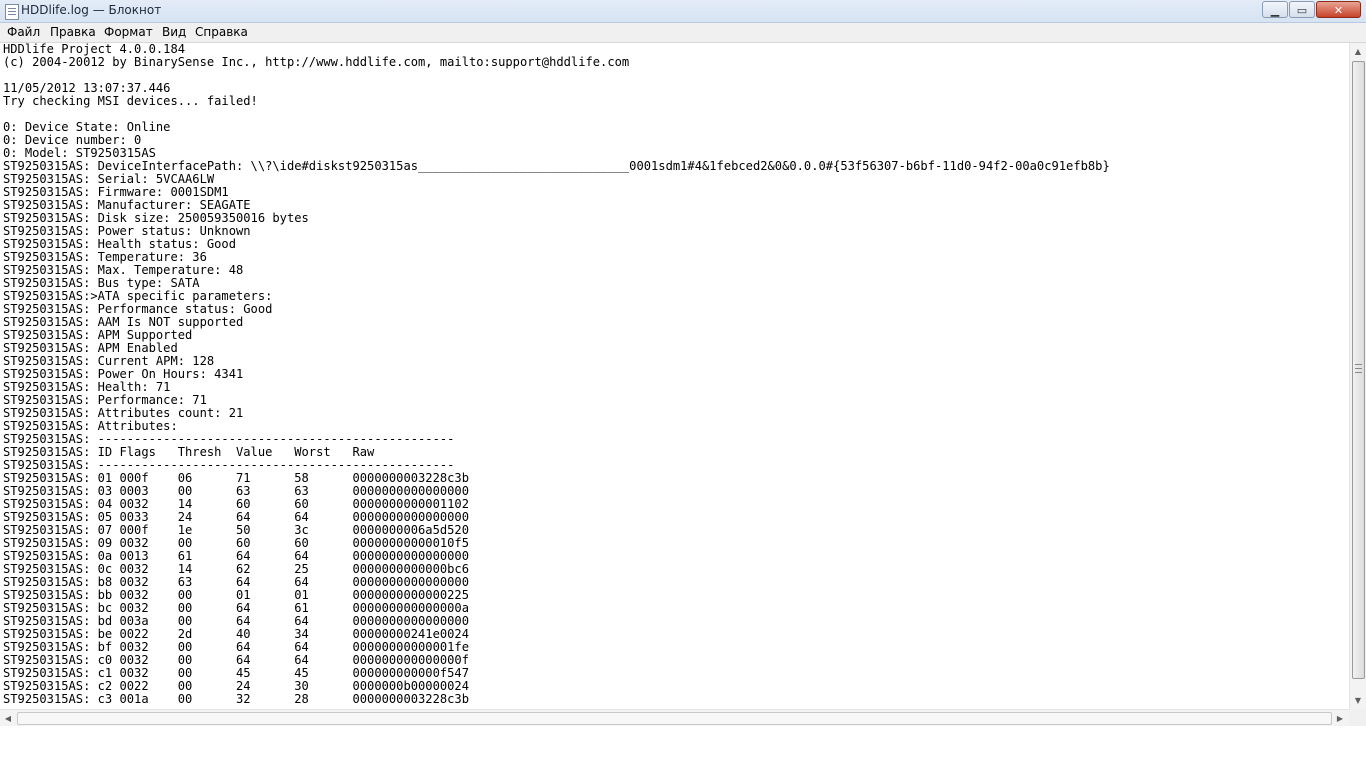 The height and width of the screenshot is (768, 1366). I want to click on menu-bar: Файл Правка Формат Вид Справка, so click(683, 33).